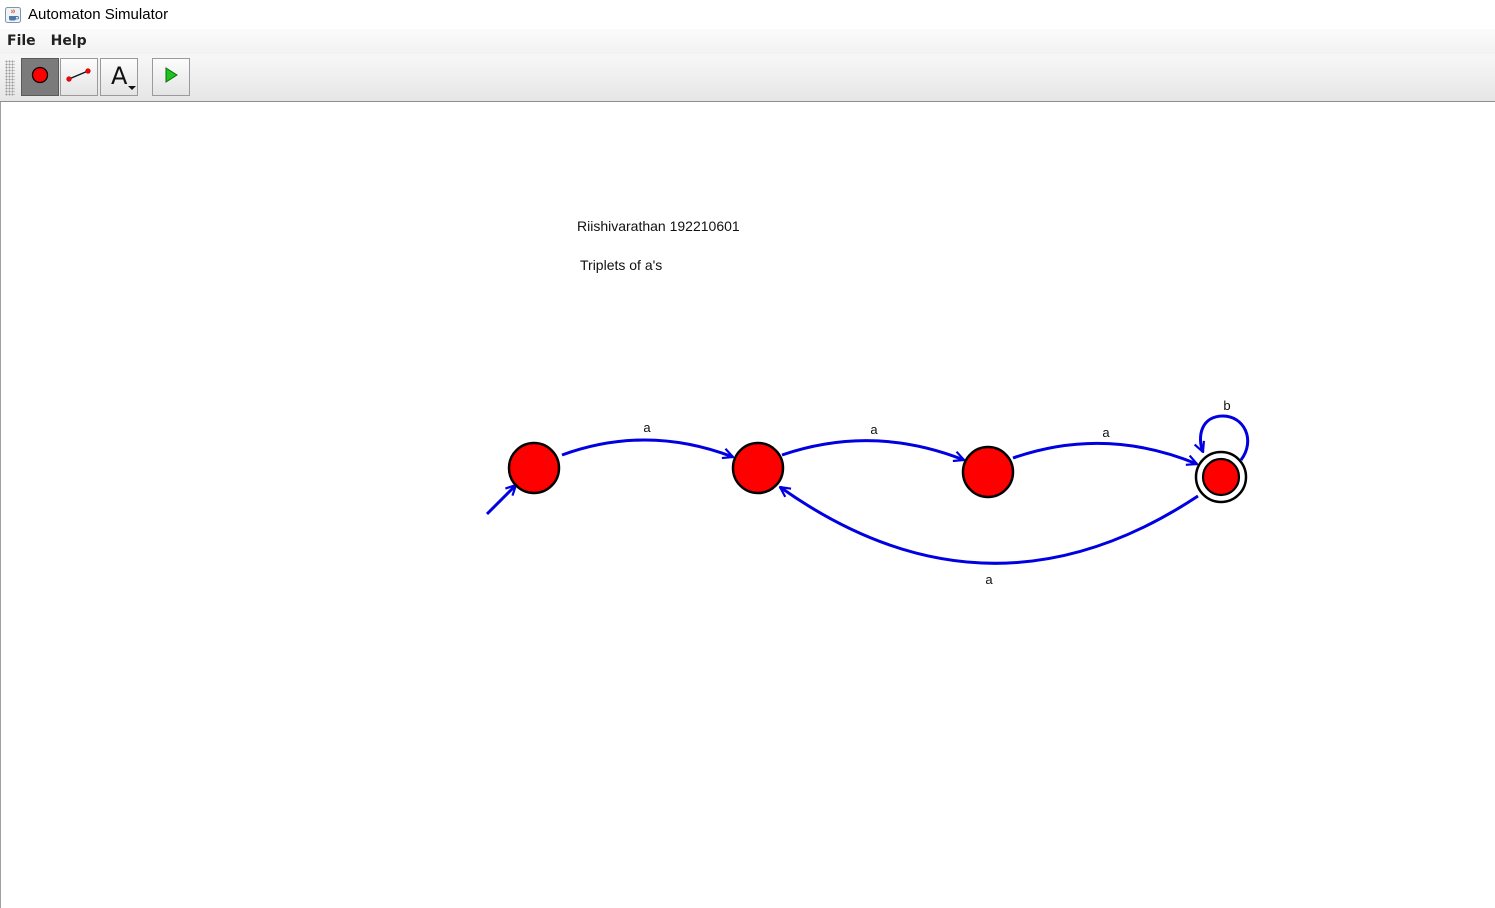  I want to click on transition-q1-q2, so click(872, 449).